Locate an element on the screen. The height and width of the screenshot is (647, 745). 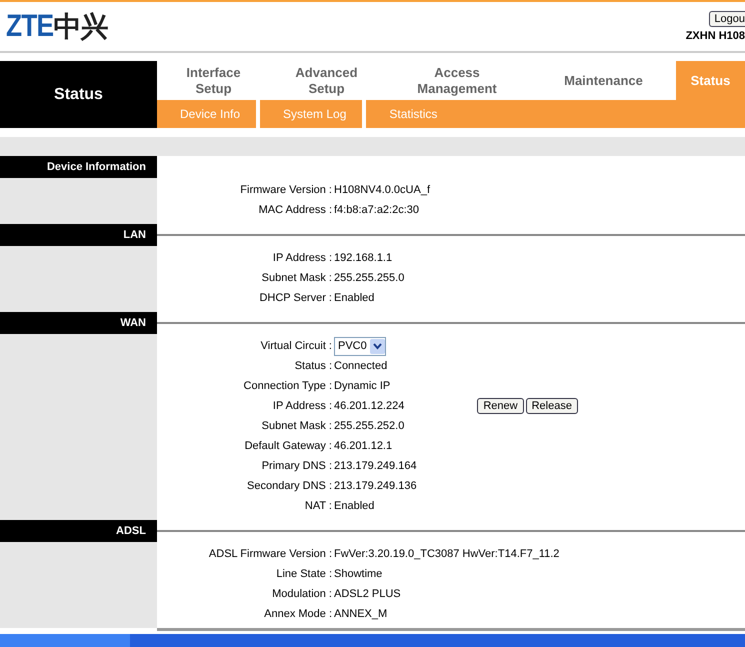
field-value: 213.179.249.164 is located at coordinates (375, 466).